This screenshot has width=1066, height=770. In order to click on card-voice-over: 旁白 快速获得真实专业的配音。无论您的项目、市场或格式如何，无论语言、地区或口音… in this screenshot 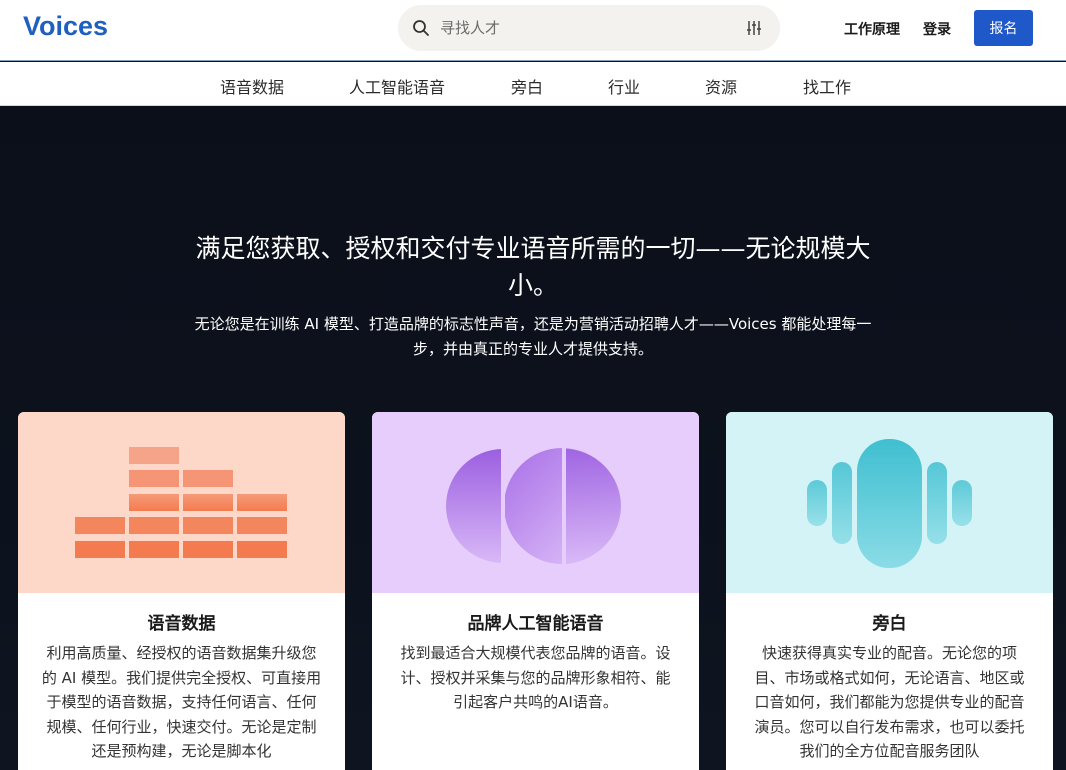, I will do `click(889, 591)`.